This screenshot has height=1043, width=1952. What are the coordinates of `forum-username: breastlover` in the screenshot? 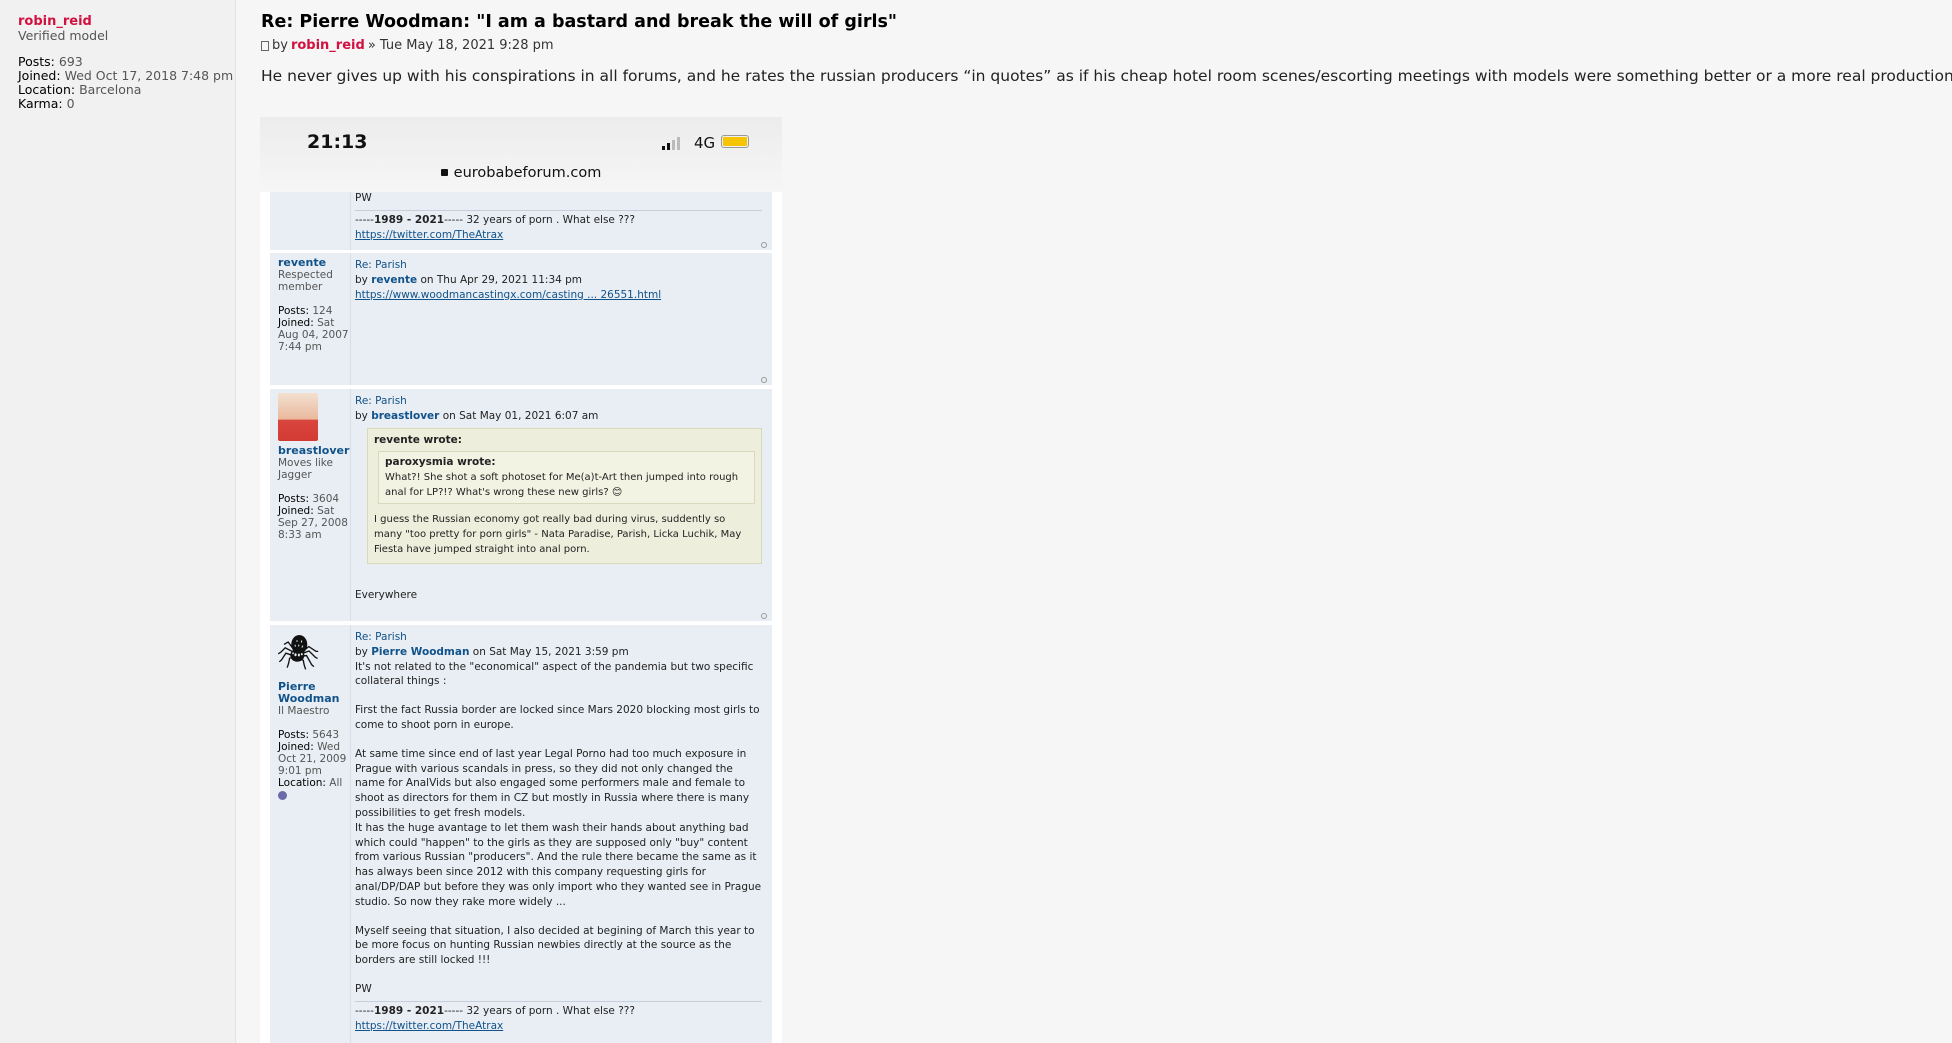 It's located at (314, 451).